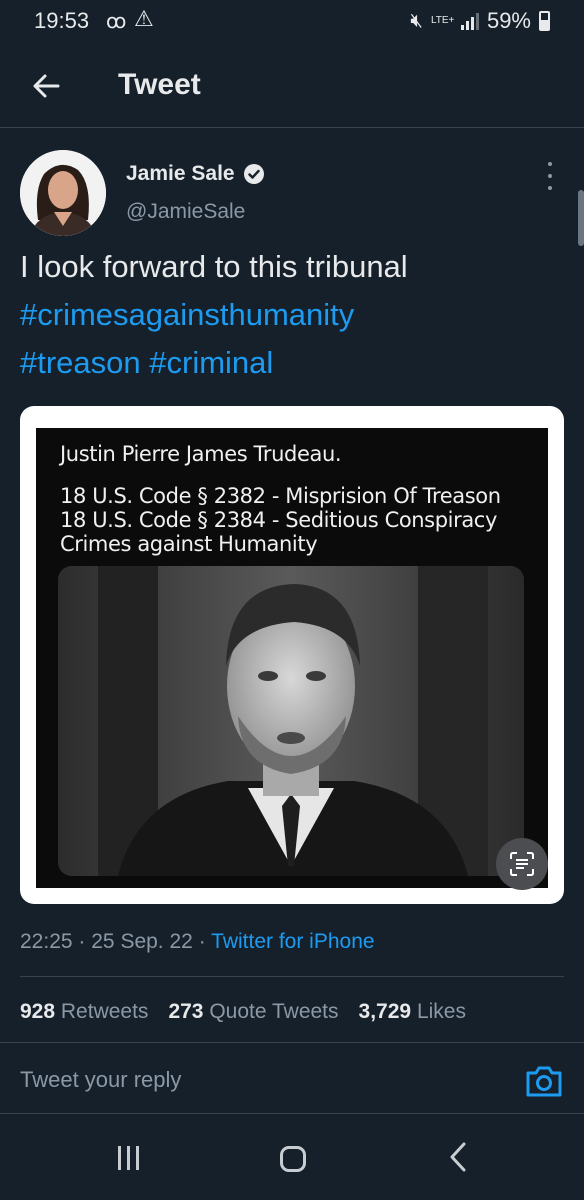 This screenshot has height=1200, width=584. What do you see at coordinates (292, 976) in the screenshot?
I see `divider` at bounding box center [292, 976].